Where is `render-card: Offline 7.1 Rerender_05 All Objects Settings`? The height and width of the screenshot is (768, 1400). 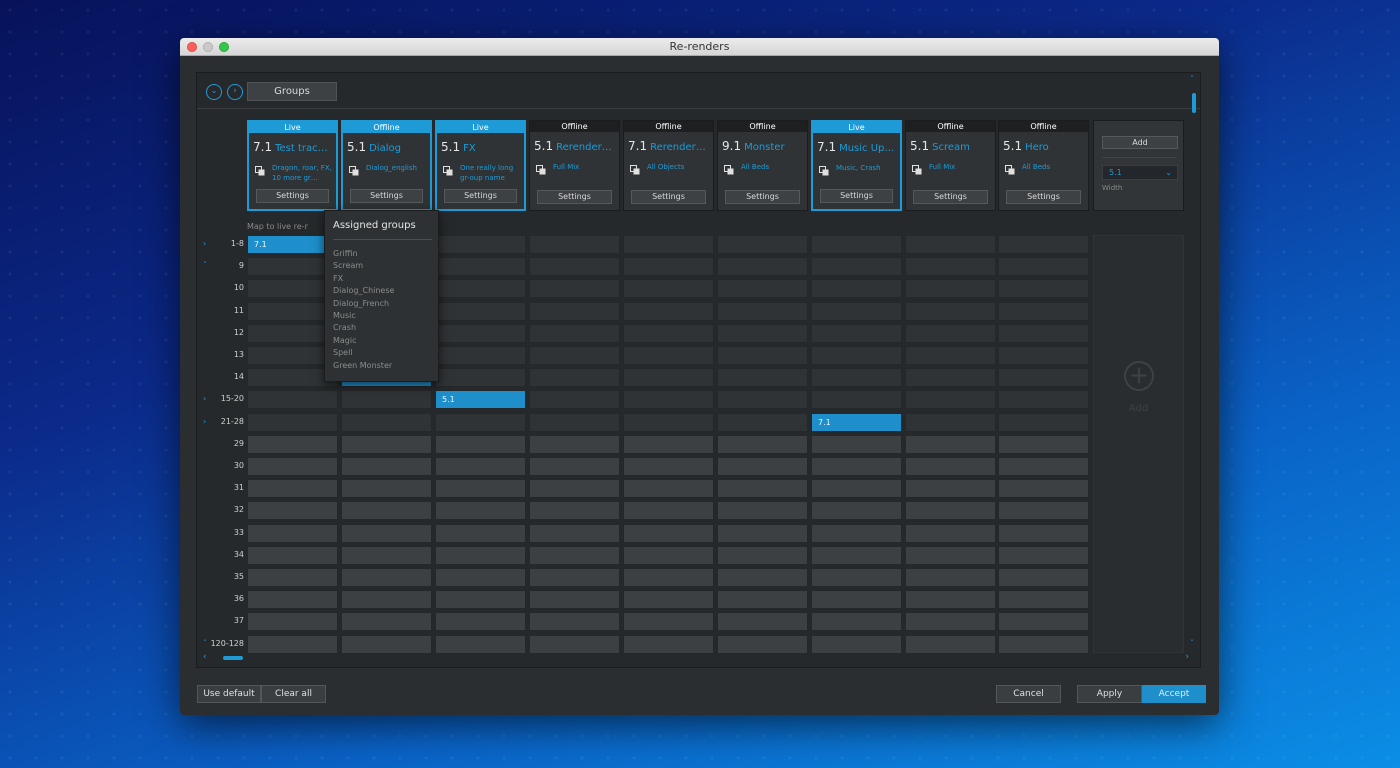 render-card: Offline 7.1 Rerender_05 All Objects Settings is located at coordinates (668, 165).